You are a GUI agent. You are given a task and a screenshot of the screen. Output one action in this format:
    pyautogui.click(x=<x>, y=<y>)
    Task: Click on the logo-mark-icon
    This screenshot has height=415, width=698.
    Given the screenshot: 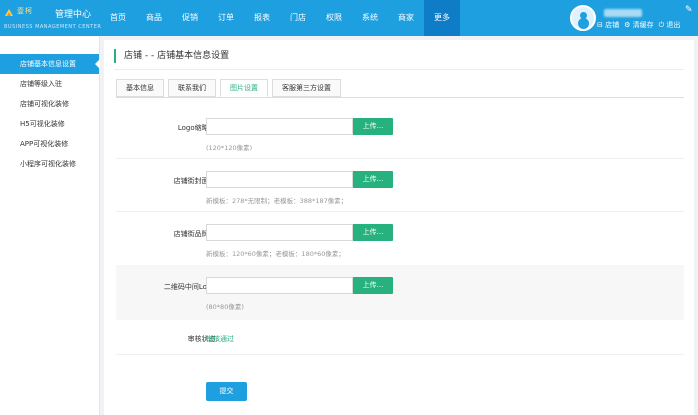 What is the action you would take?
    pyautogui.click(x=9, y=12)
    